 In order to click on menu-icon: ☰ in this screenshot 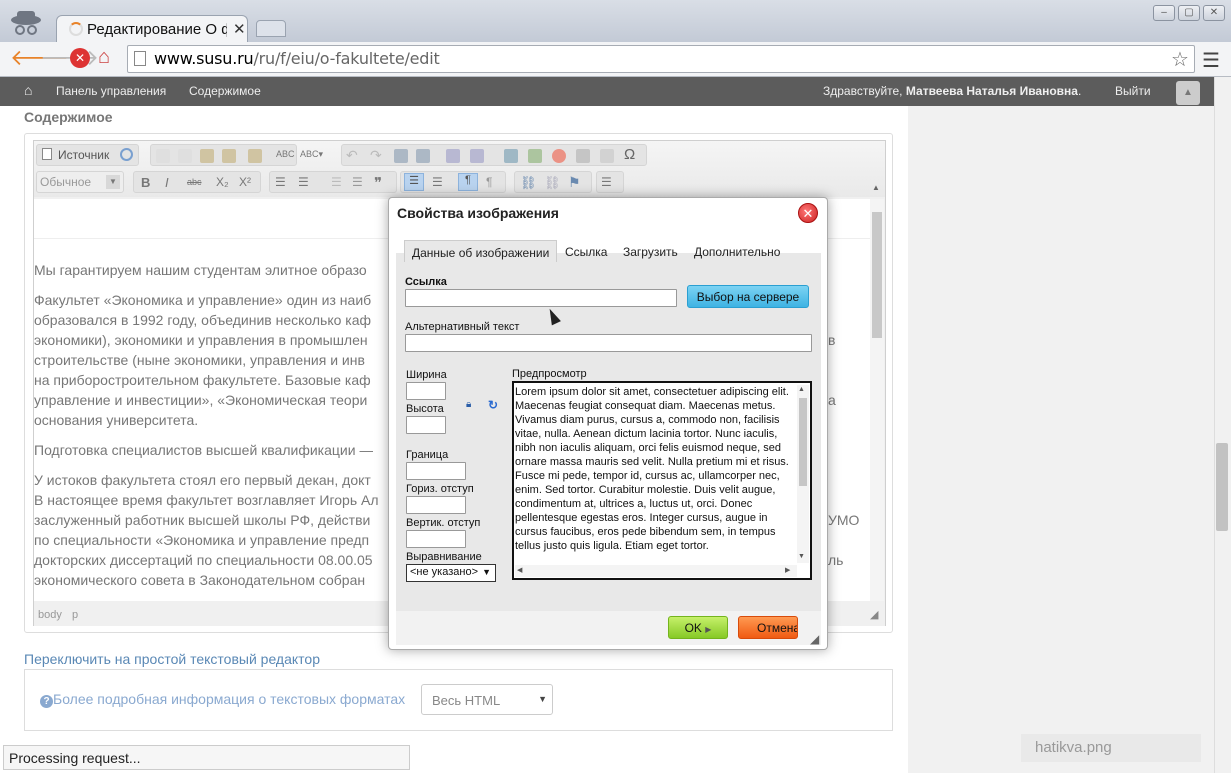, I will do `click(1211, 60)`.